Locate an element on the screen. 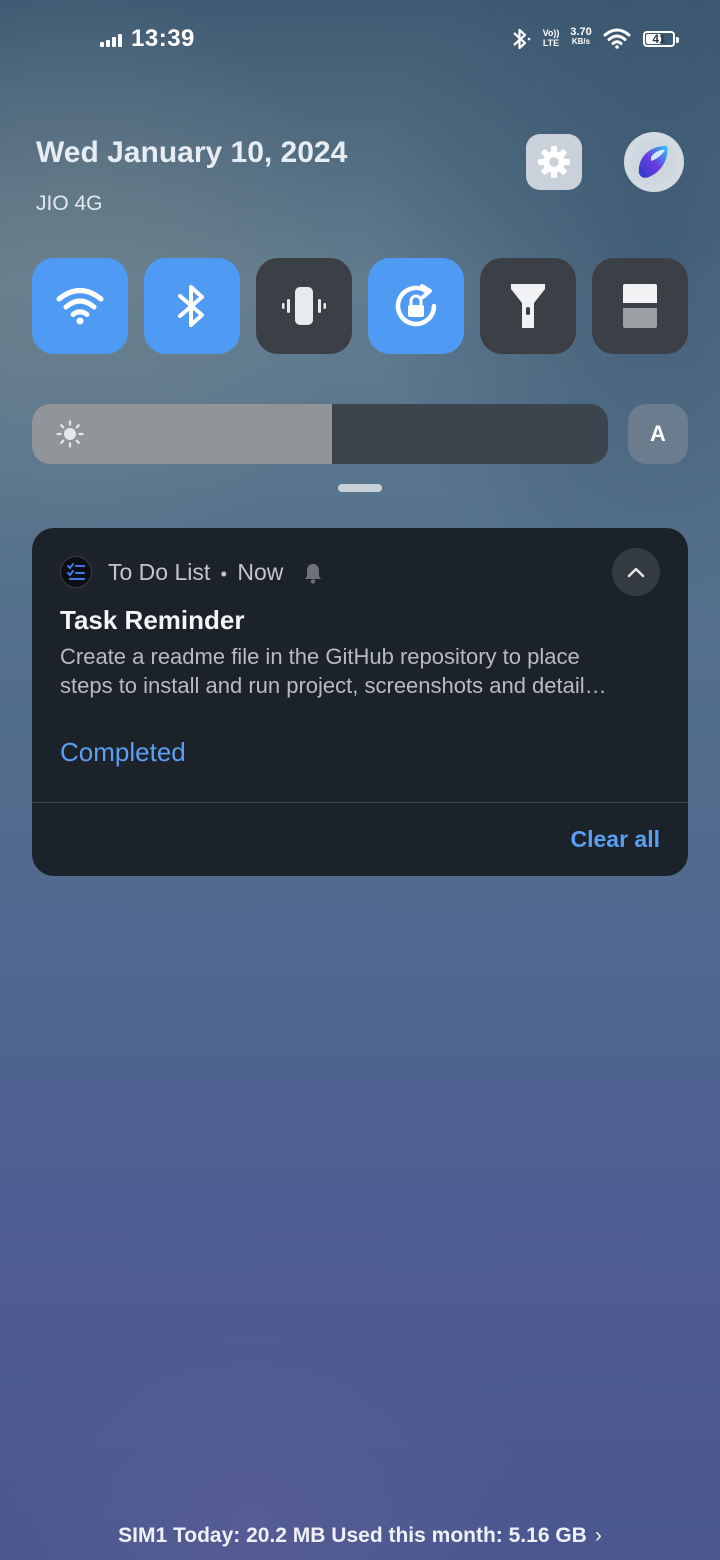 The height and width of the screenshot is (1560, 720). brightness-slider is located at coordinates (320, 434).